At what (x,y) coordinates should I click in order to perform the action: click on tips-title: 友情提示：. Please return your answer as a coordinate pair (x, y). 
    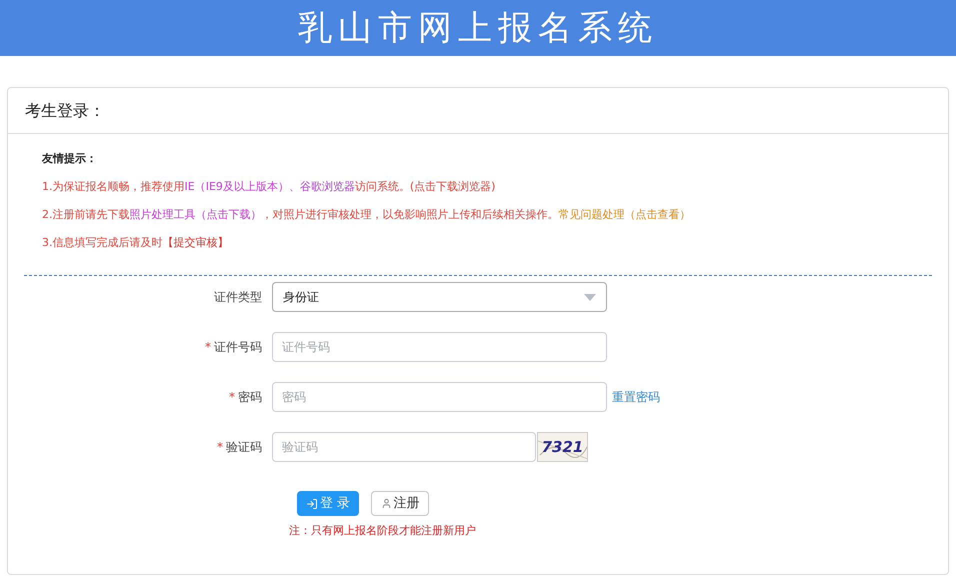
    Looking at the image, I should click on (70, 159).